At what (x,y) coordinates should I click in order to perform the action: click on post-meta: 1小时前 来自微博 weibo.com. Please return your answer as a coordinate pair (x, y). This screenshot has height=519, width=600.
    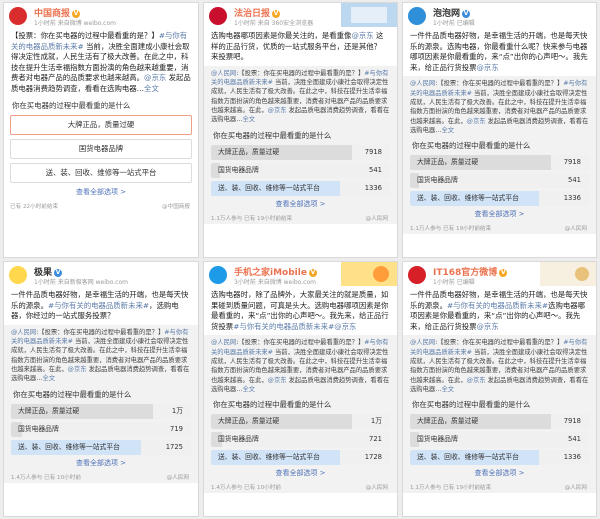
    Looking at the image, I should click on (75, 23).